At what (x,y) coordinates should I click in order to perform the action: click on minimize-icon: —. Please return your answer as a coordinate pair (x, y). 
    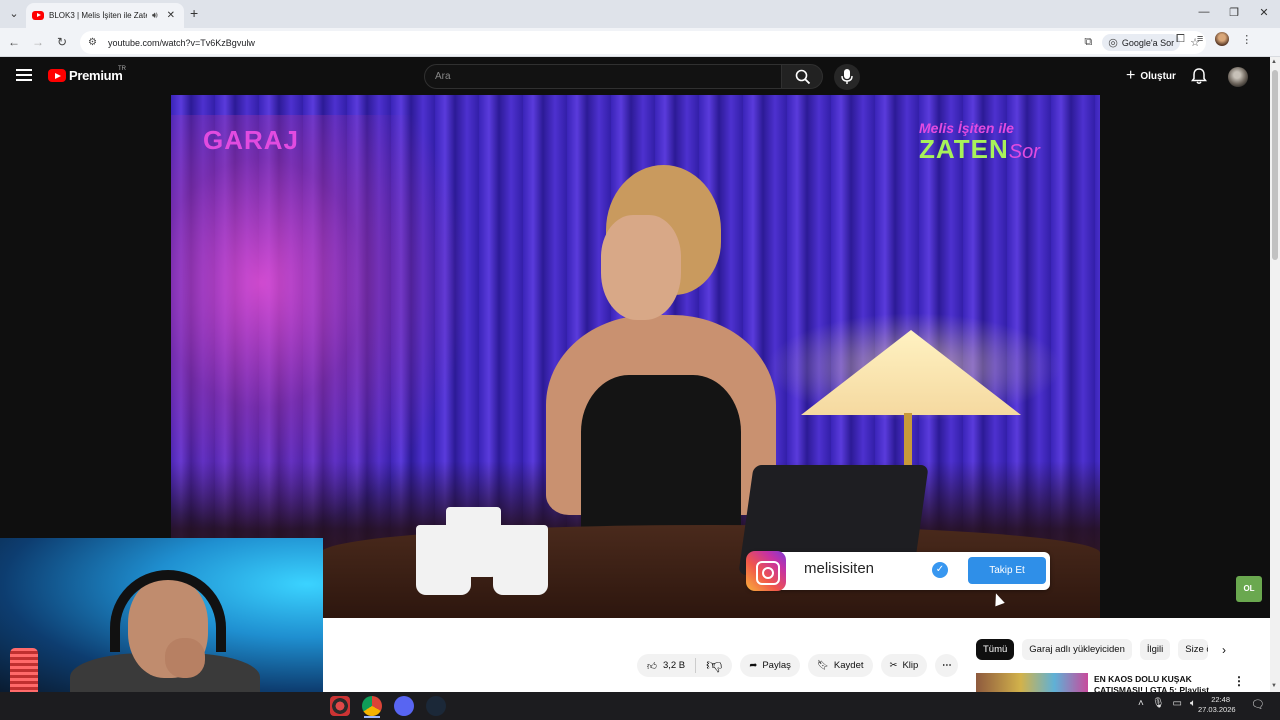
    Looking at the image, I should click on (1204, 12).